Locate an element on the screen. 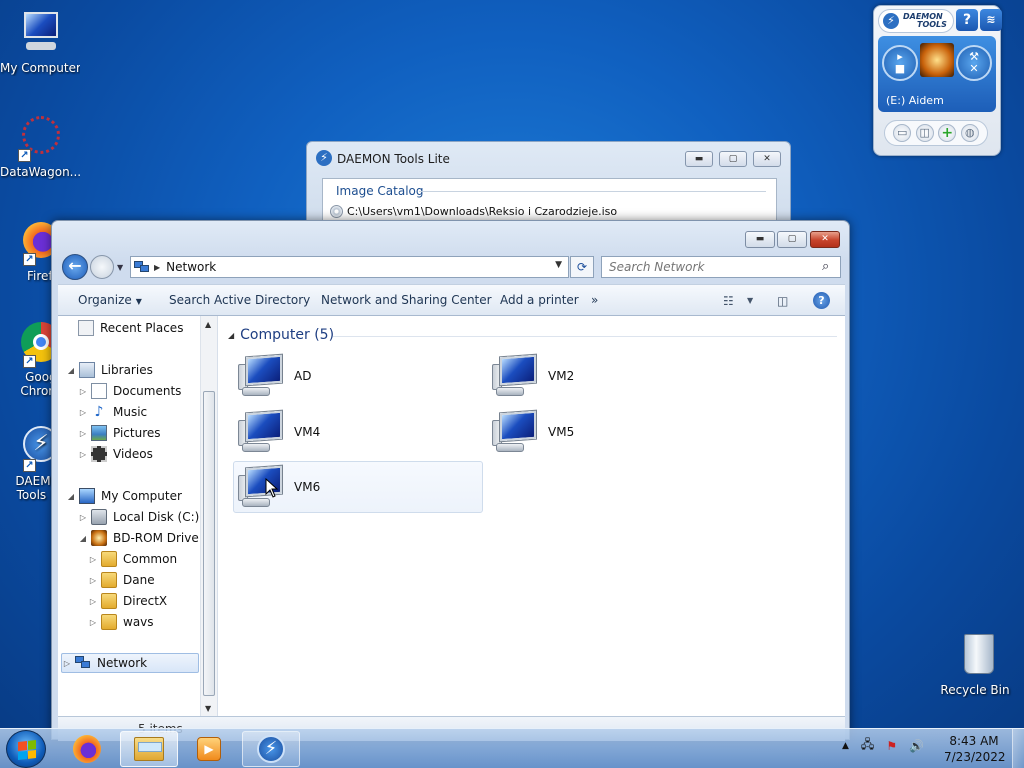  nav-item-pictures: ▷ Pictures is located at coordinates (119, 433).